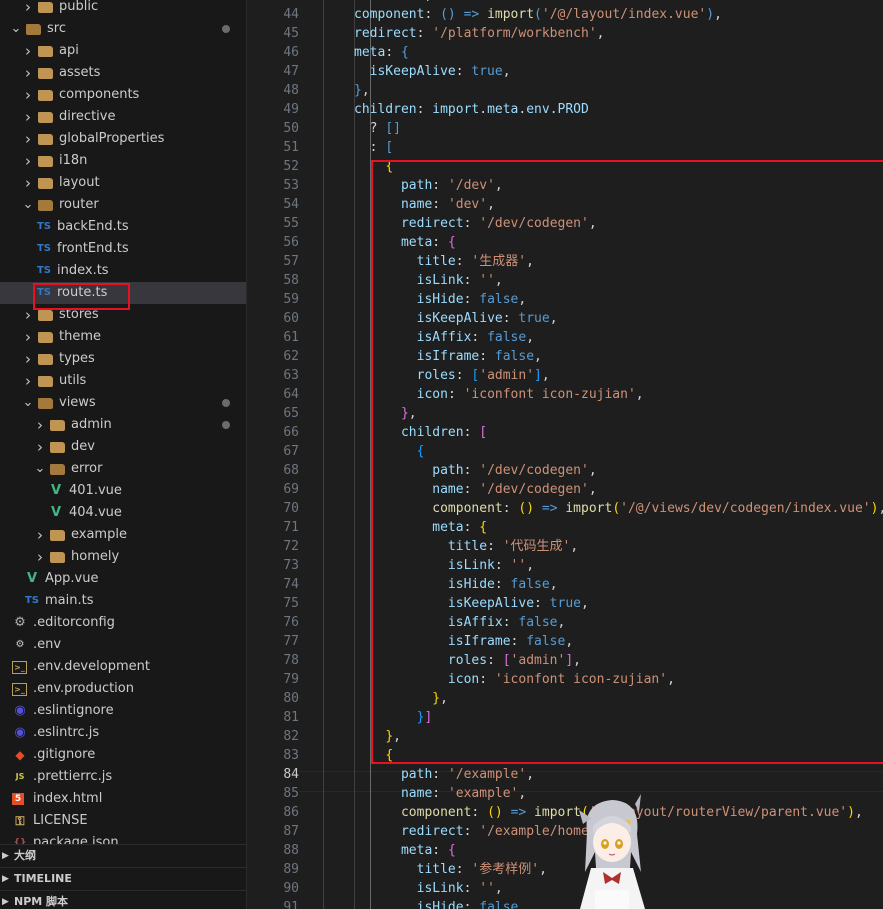 The height and width of the screenshot is (909, 883). Describe the element at coordinates (20, 710) in the screenshot. I see `eslint-file-icon: ◉` at that location.